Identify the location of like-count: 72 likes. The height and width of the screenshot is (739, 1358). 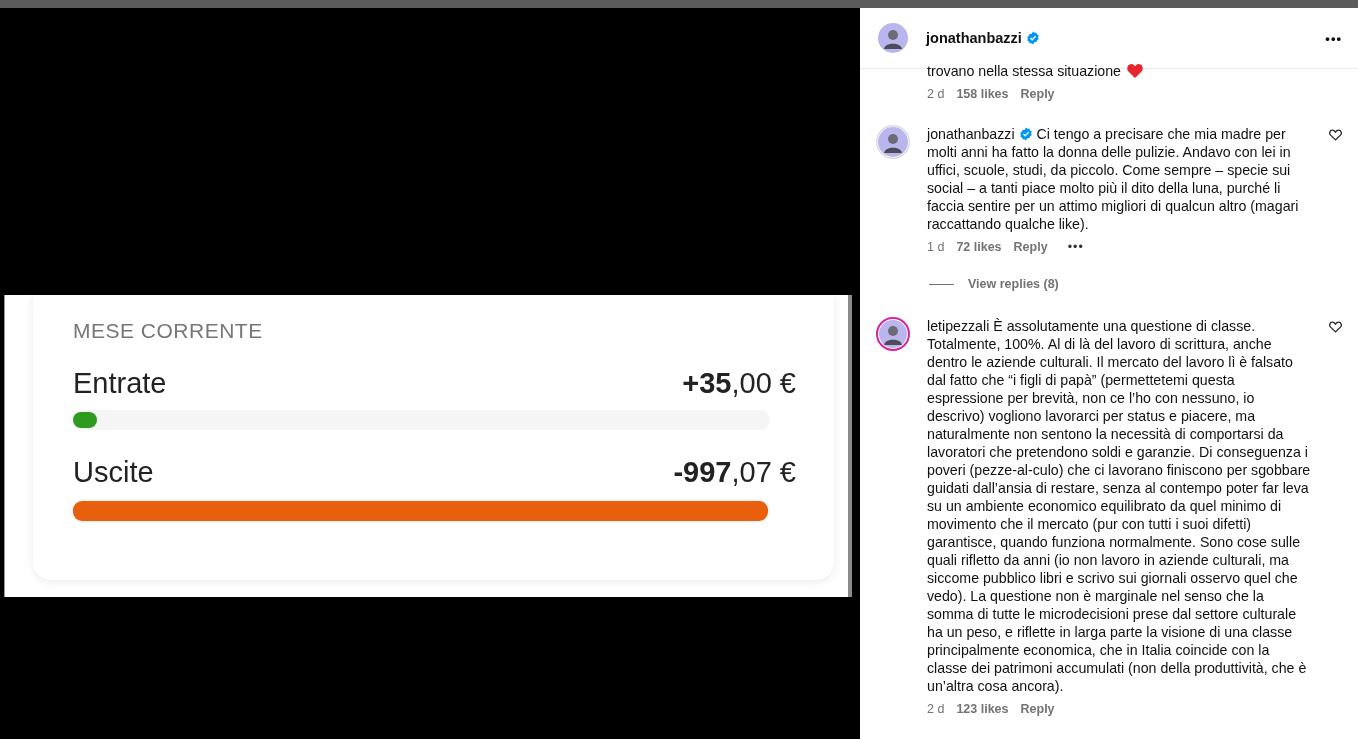
(979, 247).